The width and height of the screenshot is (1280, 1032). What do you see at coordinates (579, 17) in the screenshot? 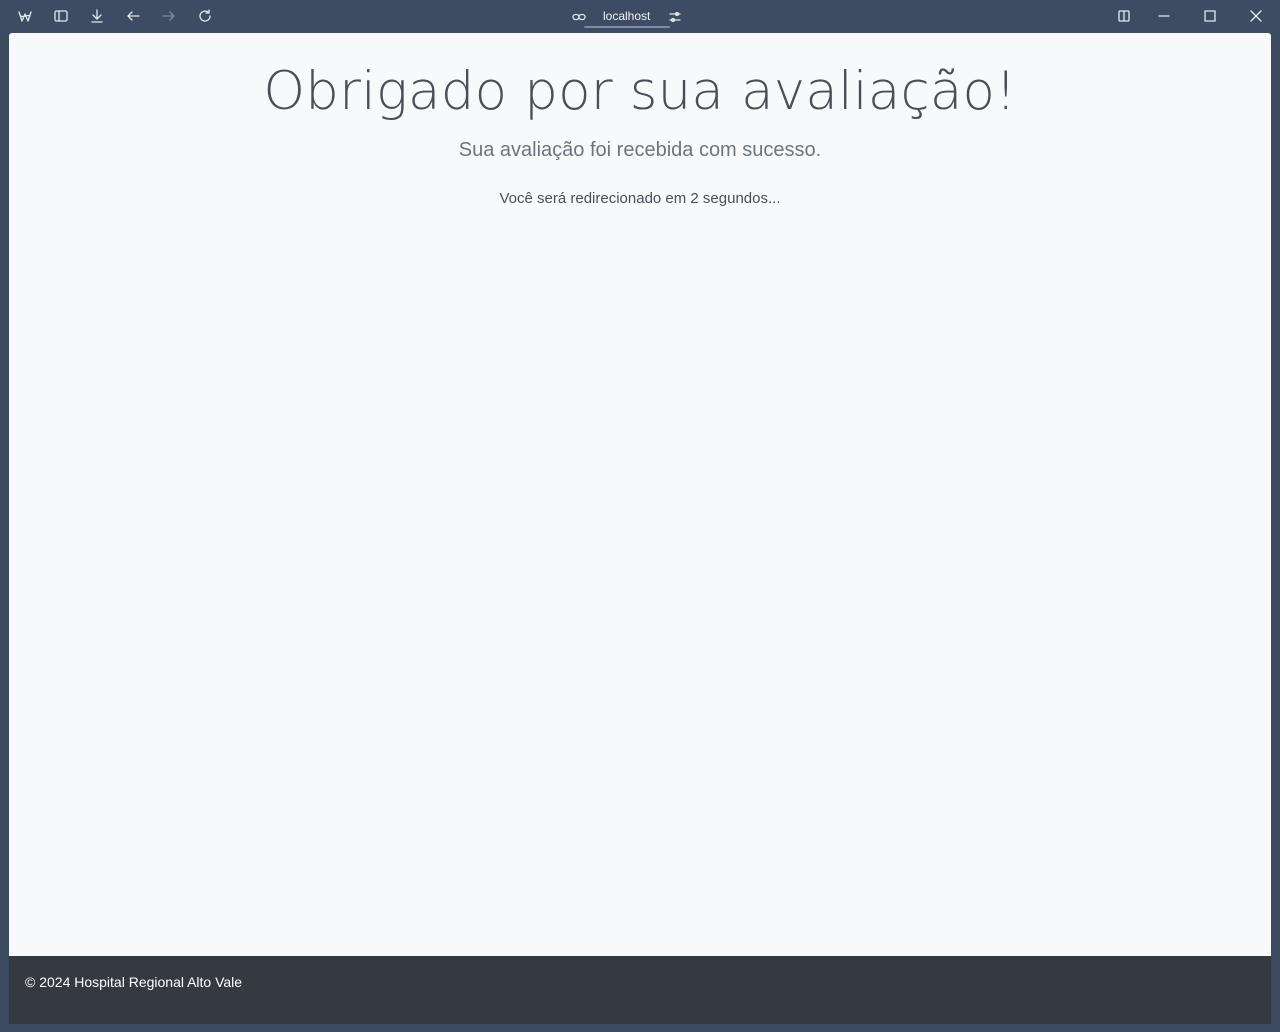
I see `link-icon` at bounding box center [579, 17].